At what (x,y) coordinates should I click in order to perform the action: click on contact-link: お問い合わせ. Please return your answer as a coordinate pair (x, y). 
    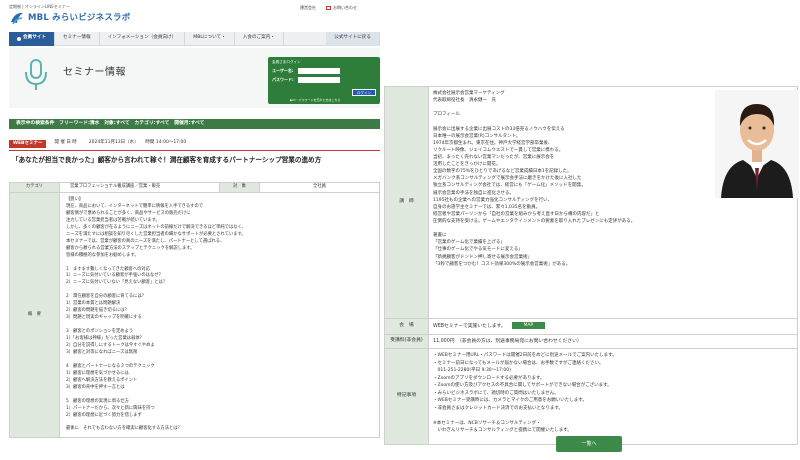
    Looking at the image, I should click on (341, 8).